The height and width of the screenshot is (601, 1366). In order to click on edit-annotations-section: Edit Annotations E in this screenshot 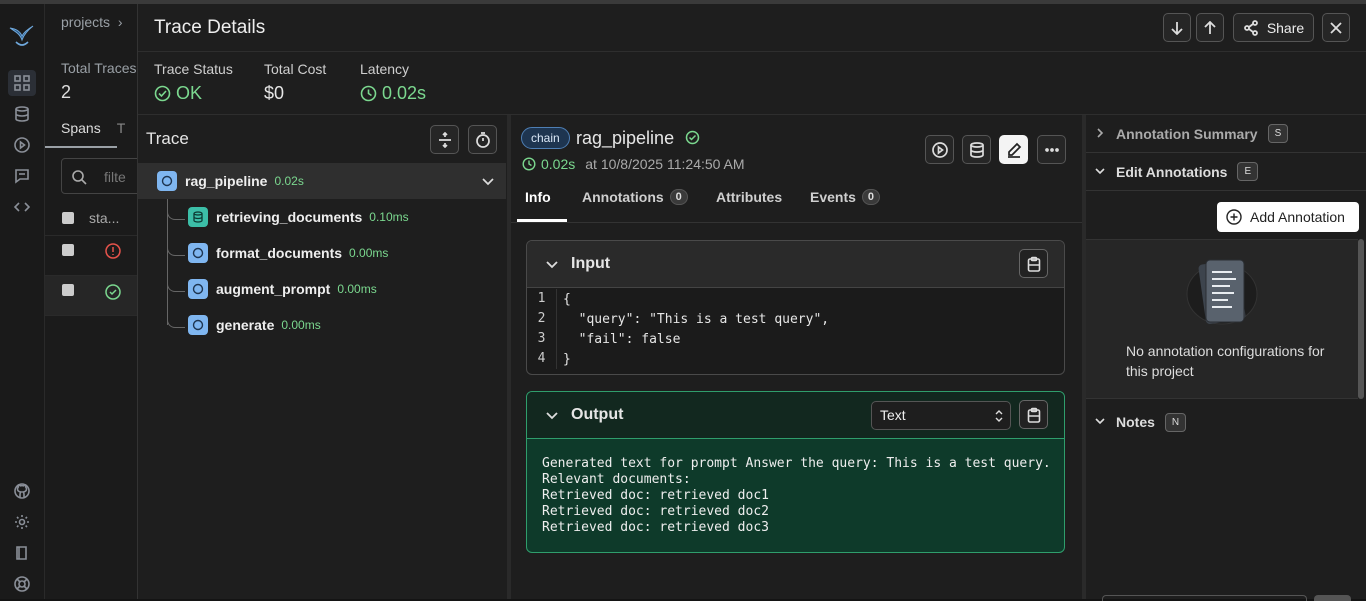, I will do `click(1226, 172)`.